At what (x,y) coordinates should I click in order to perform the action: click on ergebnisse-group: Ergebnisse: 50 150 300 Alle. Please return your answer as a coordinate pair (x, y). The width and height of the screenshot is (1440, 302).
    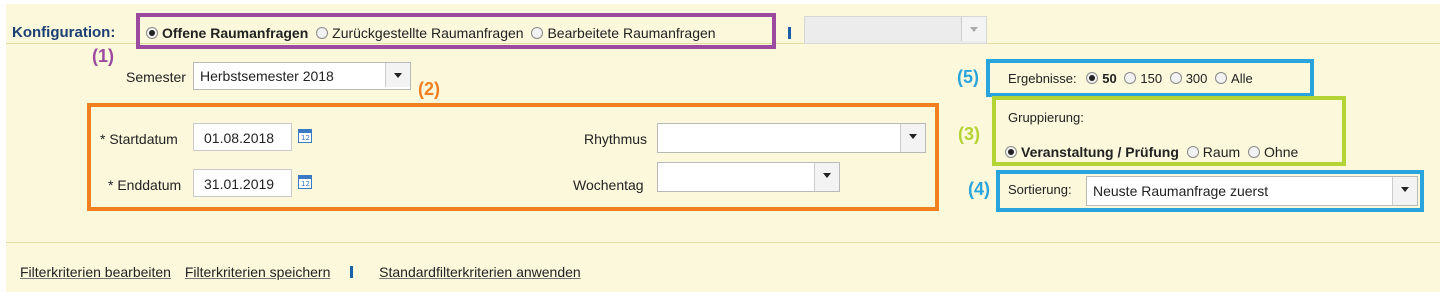
    Looking at the image, I should click on (1130, 78).